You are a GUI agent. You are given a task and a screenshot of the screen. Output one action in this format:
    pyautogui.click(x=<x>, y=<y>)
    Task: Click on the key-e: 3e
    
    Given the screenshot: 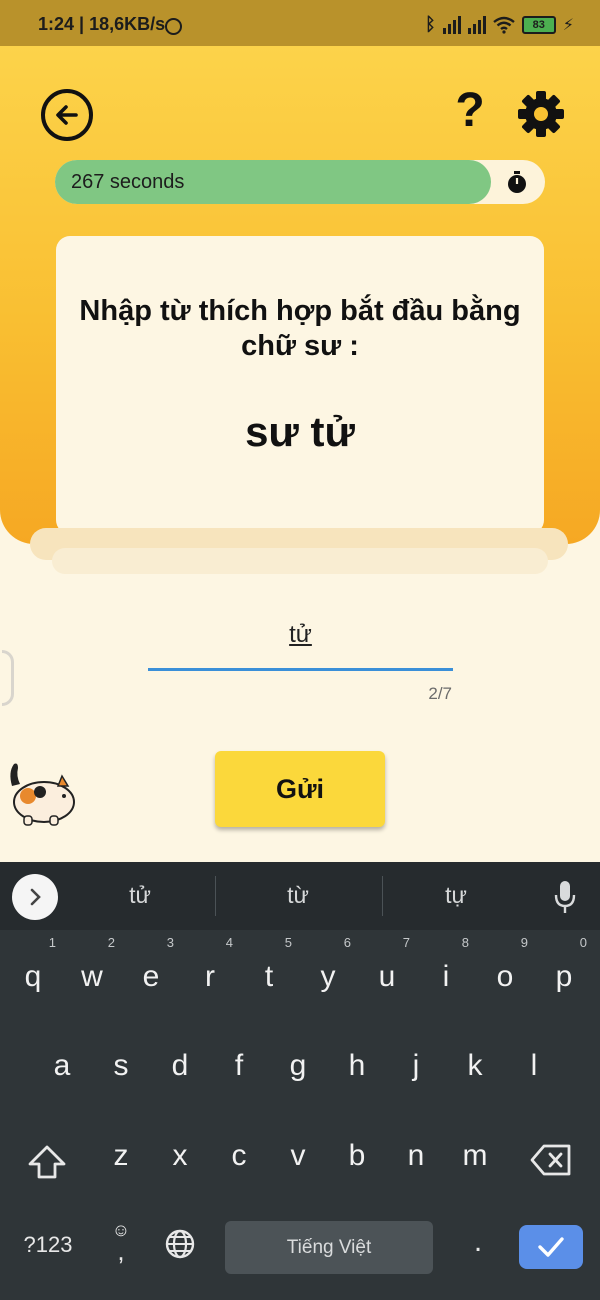 What is the action you would take?
    pyautogui.click(x=151, y=974)
    